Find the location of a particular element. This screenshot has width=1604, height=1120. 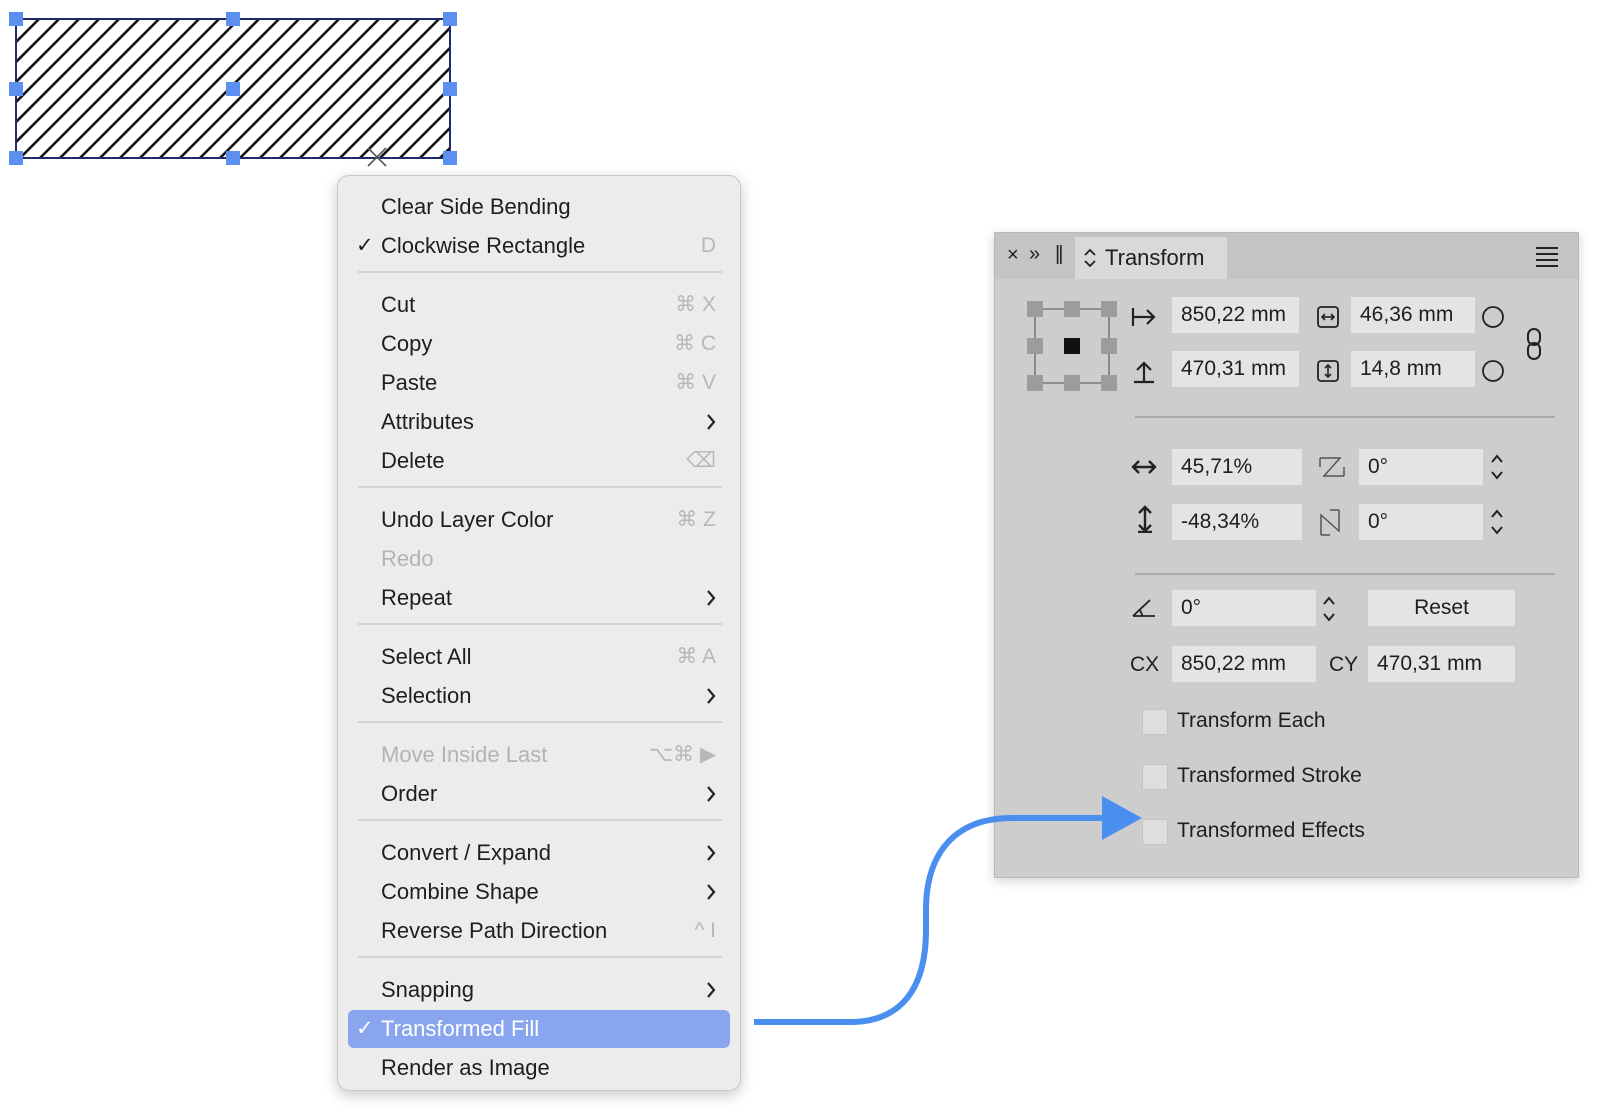

rotation-angle-icon is located at coordinates (1143, 608).